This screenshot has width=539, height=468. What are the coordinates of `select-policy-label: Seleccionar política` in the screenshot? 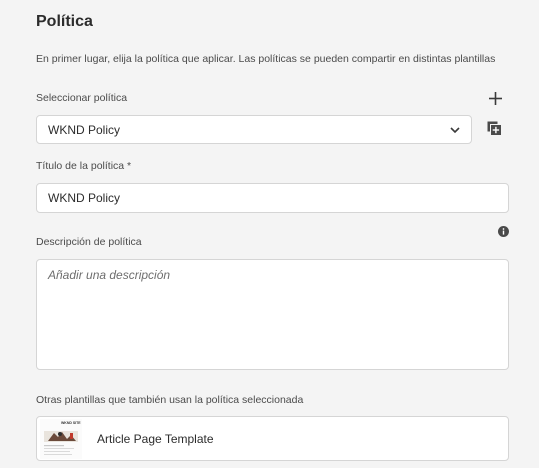 It's located at (82, 98).